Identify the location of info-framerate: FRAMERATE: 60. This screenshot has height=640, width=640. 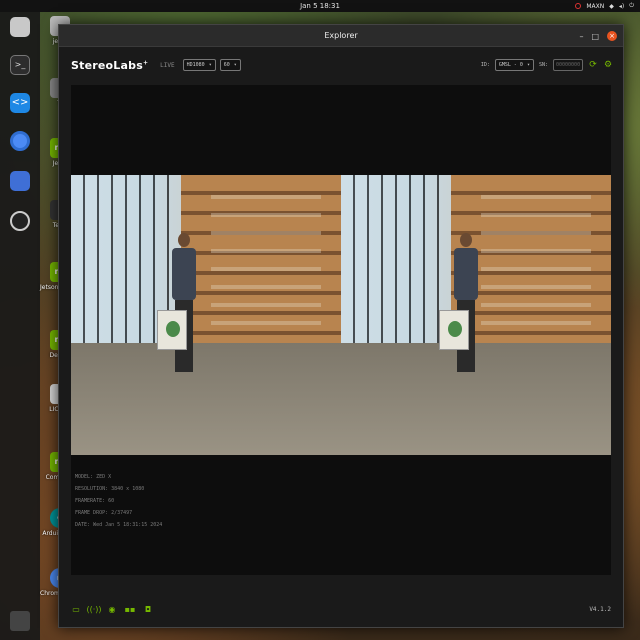
(95, 501).